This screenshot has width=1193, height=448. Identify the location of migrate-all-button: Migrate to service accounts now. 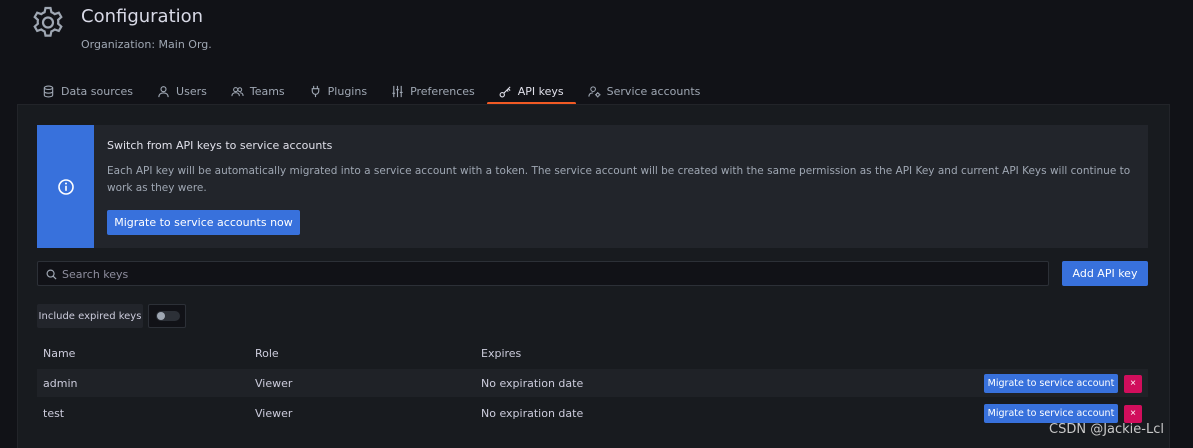
(203, 222).